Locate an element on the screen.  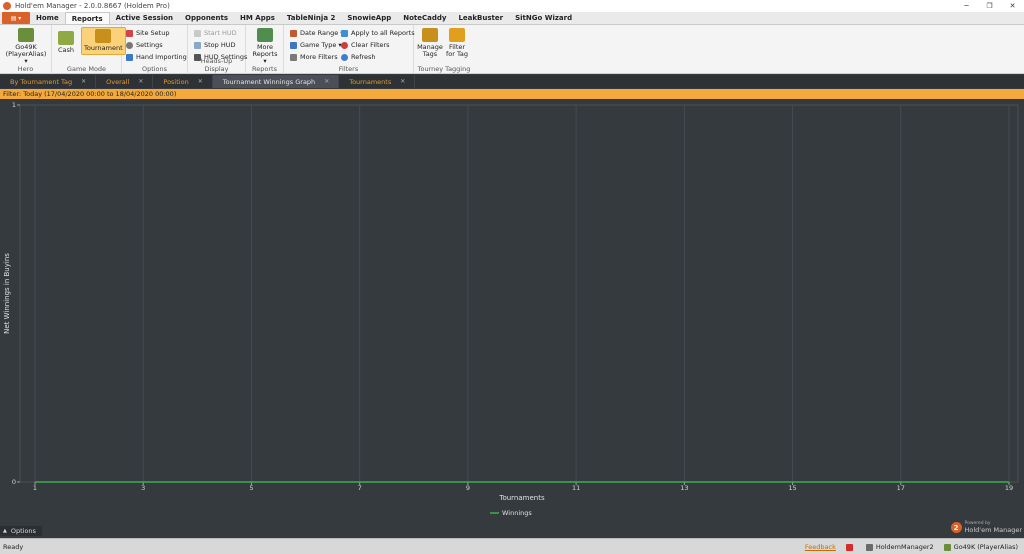
cash-icon is located at coordinates (66, 38).